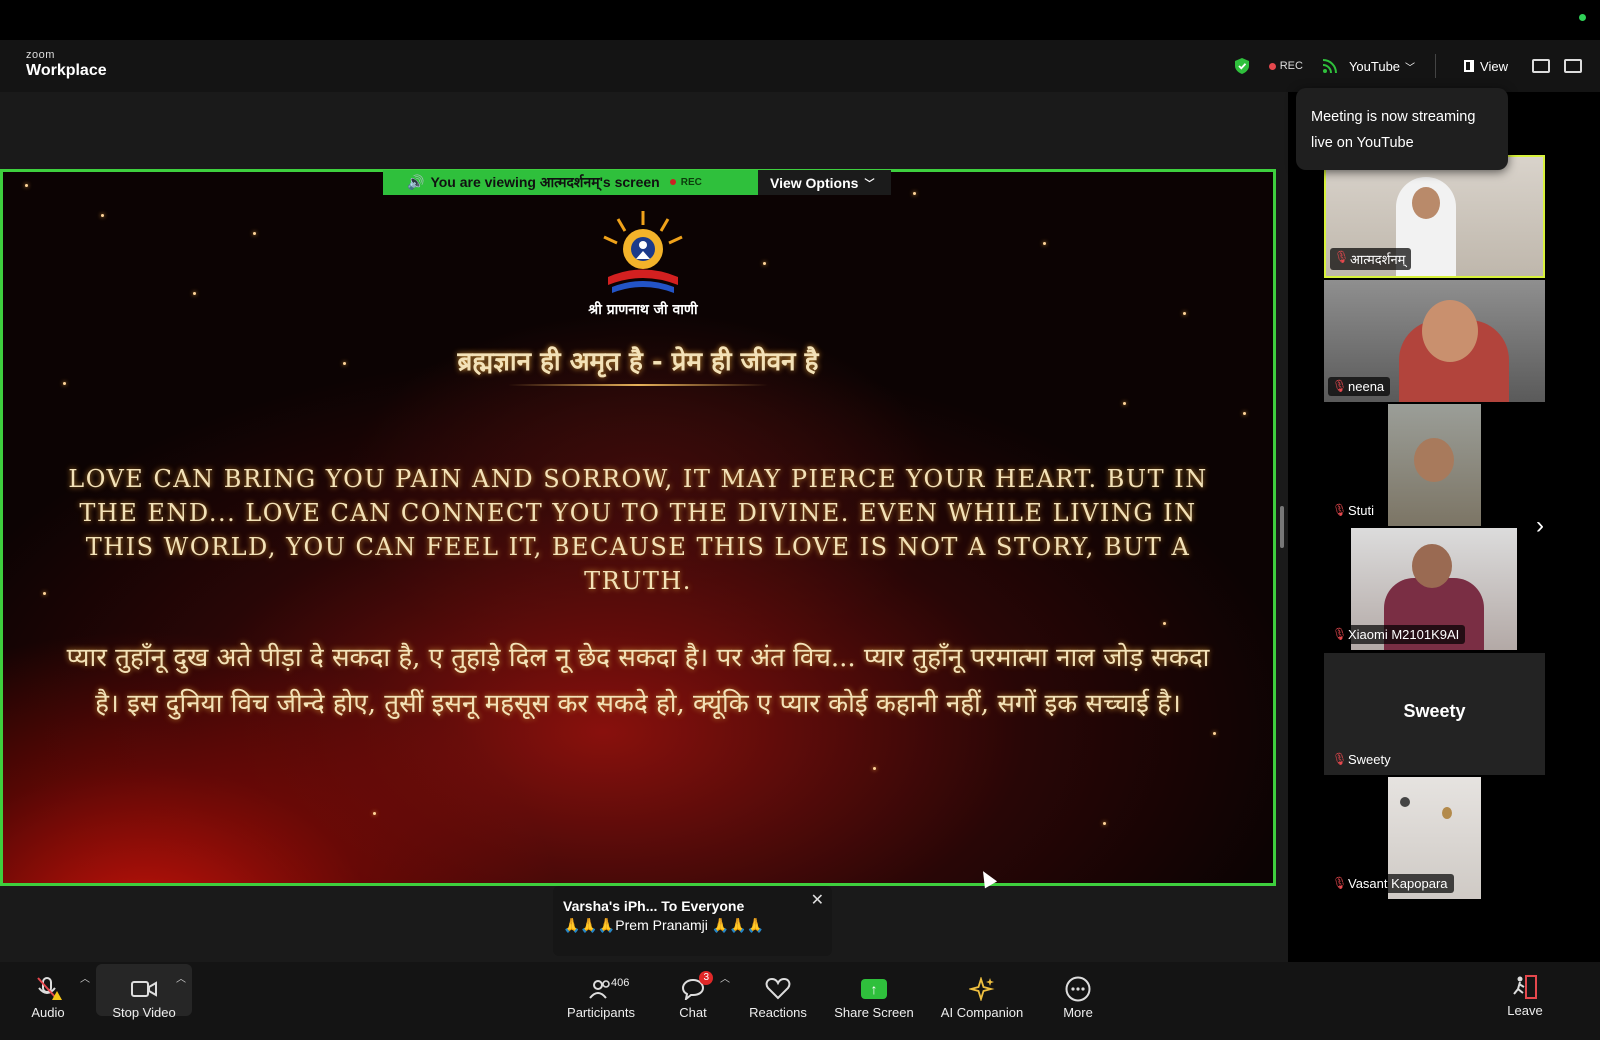 The height and width of the screenshot is (1040, 1600). What do you see at coordinates (1272, 66) in the screenshot?
I see `rec-dot-icon` at bounding box center [1272, 66].